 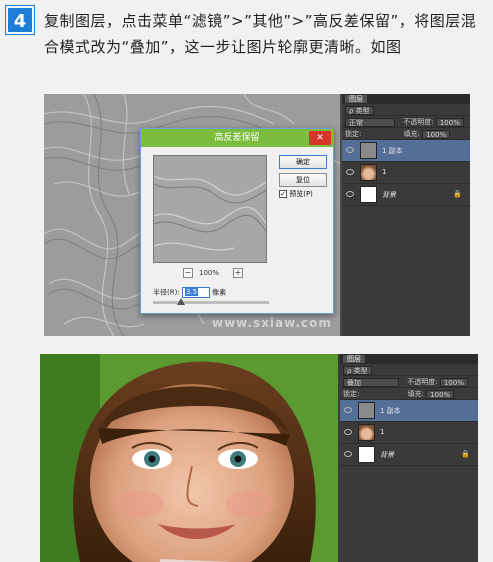 I want to click on dialog-title-bar: 高反差保留 ✕, so click(x=237, y=138).